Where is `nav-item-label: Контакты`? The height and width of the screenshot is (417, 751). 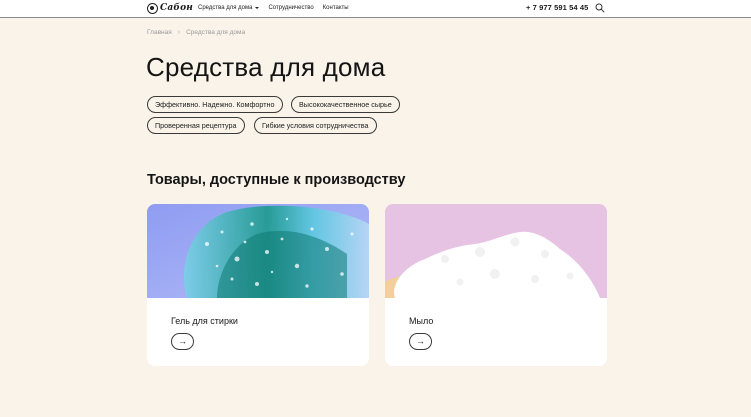
nav-item-label: Контакты is located at coordinates (335, 8).